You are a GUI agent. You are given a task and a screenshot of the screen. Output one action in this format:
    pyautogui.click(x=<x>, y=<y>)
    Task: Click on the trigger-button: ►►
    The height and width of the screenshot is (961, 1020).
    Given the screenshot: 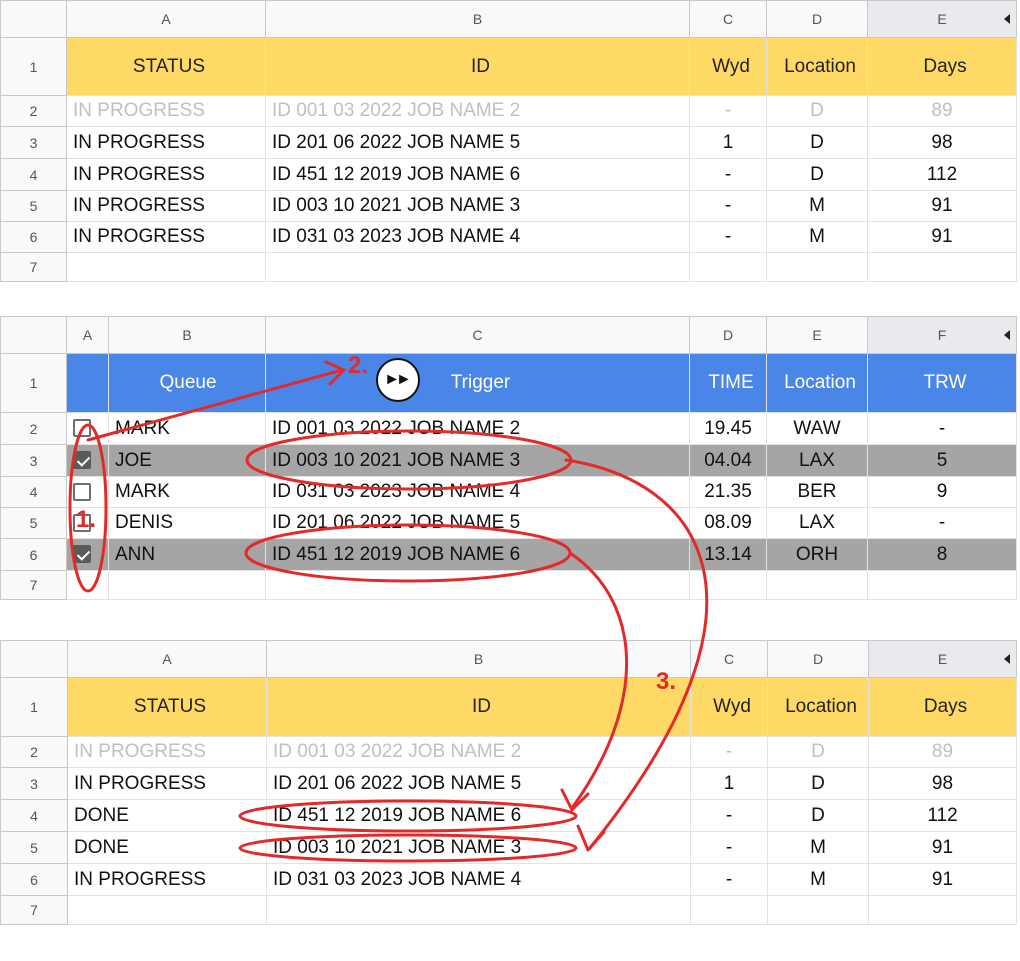 What is the action you would take?
    pyautogui.click(x=398, y=380)
    